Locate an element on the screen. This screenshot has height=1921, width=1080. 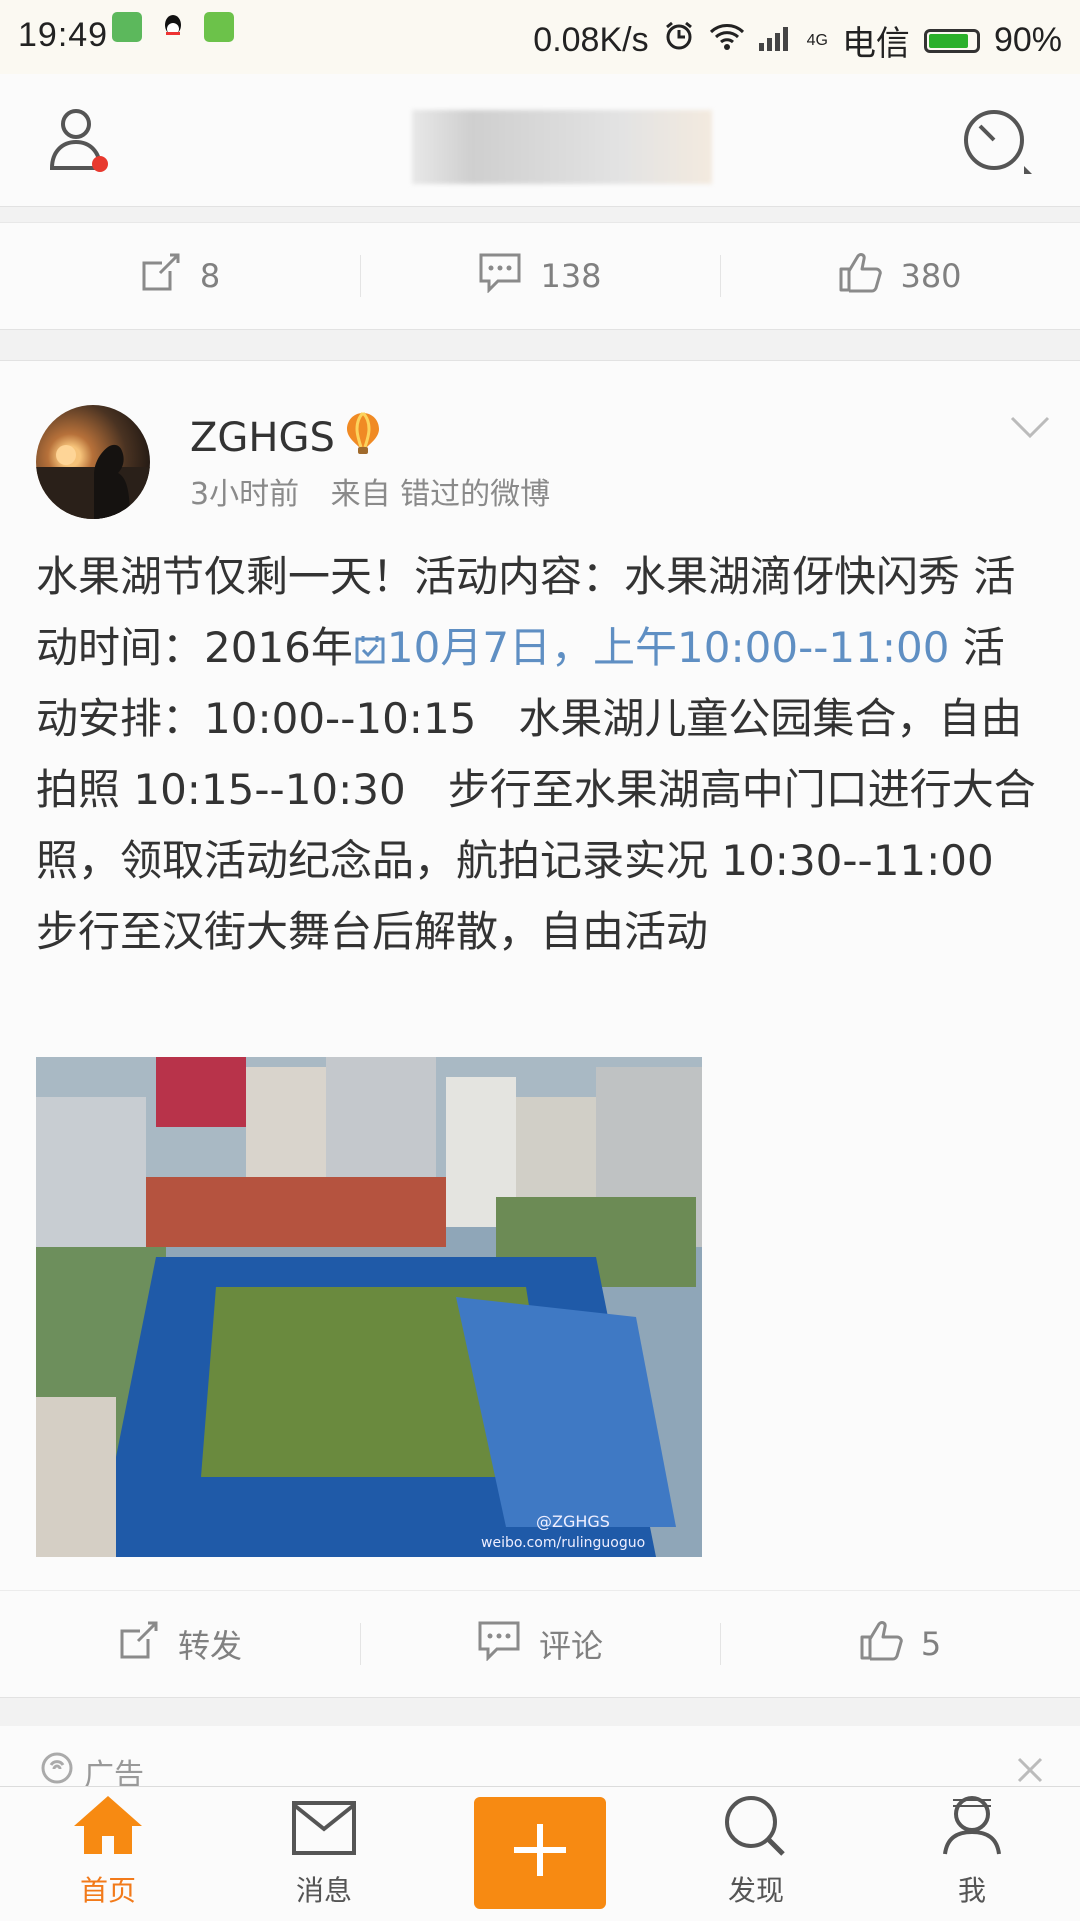
notification-icons is located at coordinates (173, 27).